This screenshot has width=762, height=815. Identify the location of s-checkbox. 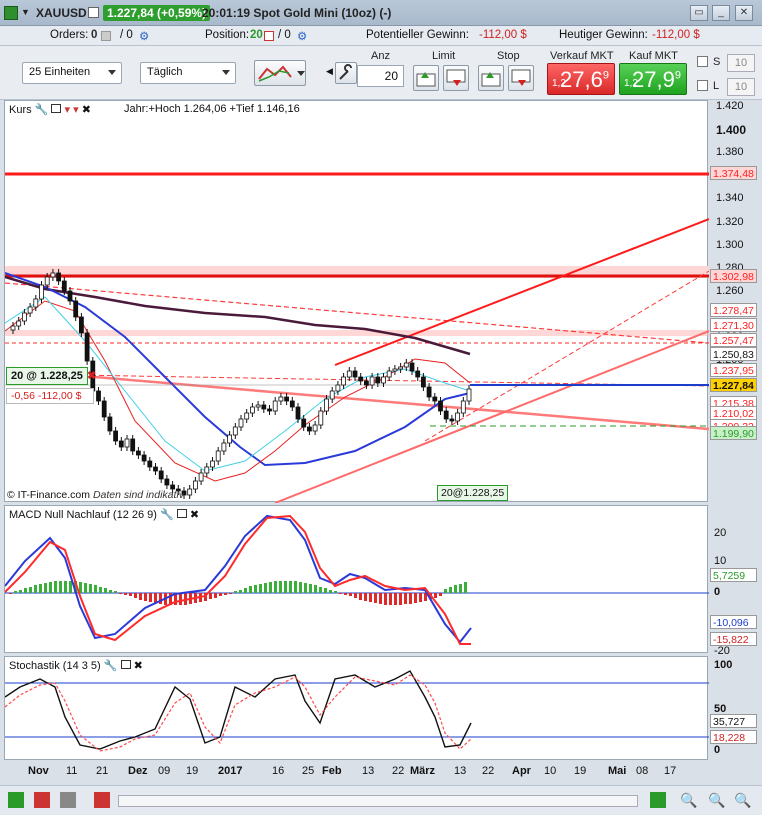
(702, 61).